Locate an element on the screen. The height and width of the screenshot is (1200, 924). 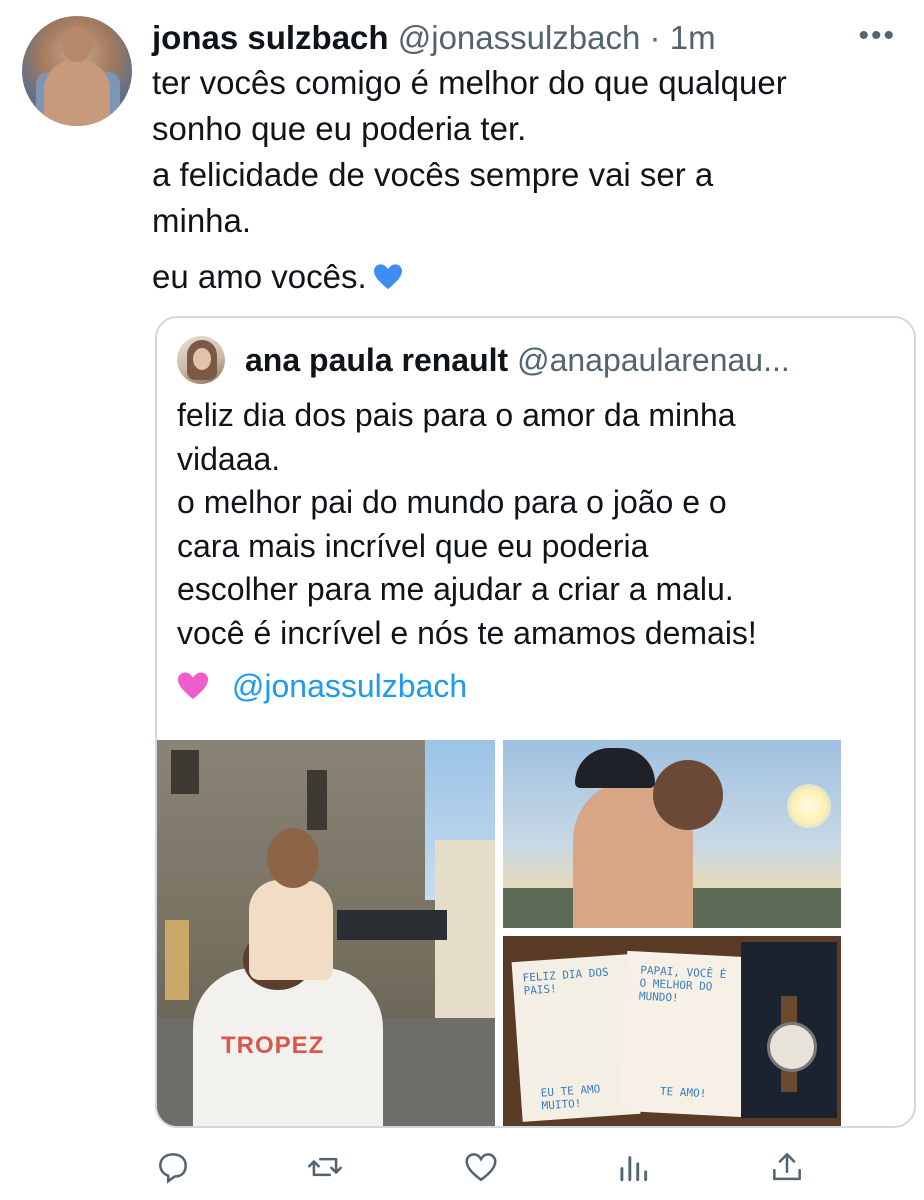
views-icon is located at coordinates (633, 1167).